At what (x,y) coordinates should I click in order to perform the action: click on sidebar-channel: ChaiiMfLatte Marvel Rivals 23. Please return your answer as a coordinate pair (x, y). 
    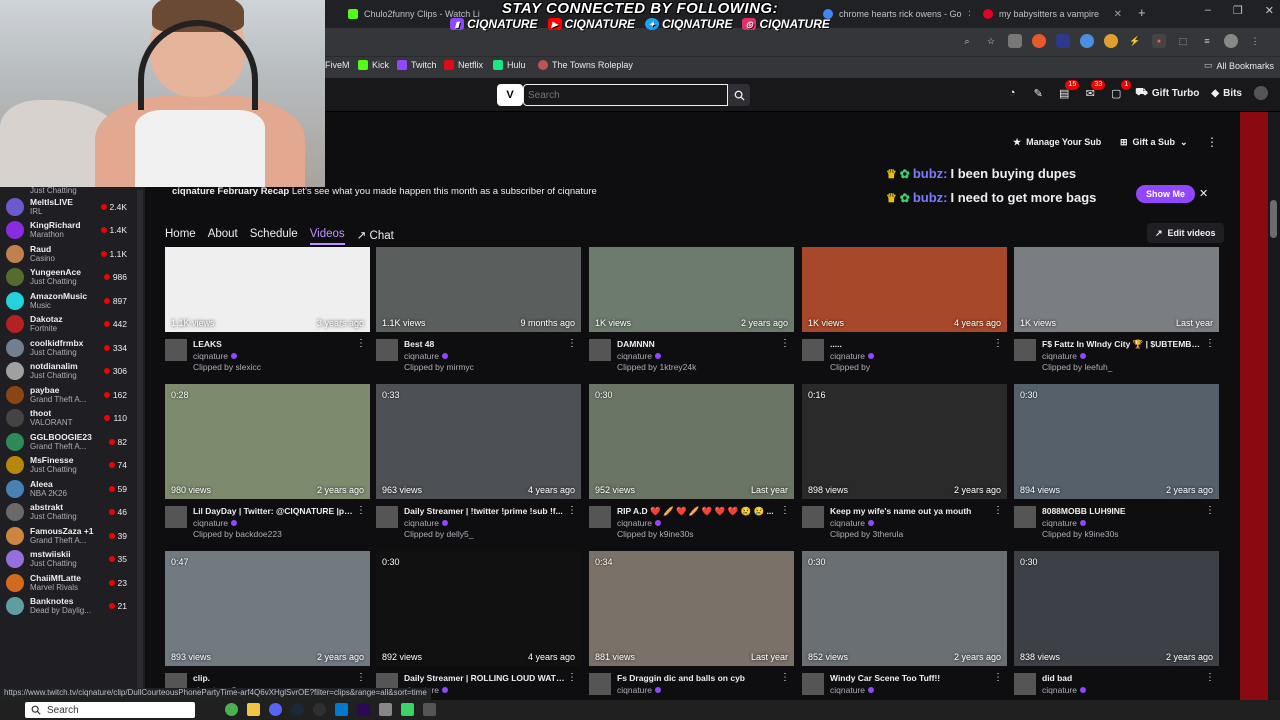
    Looking at the image, I should click on (72, 583).